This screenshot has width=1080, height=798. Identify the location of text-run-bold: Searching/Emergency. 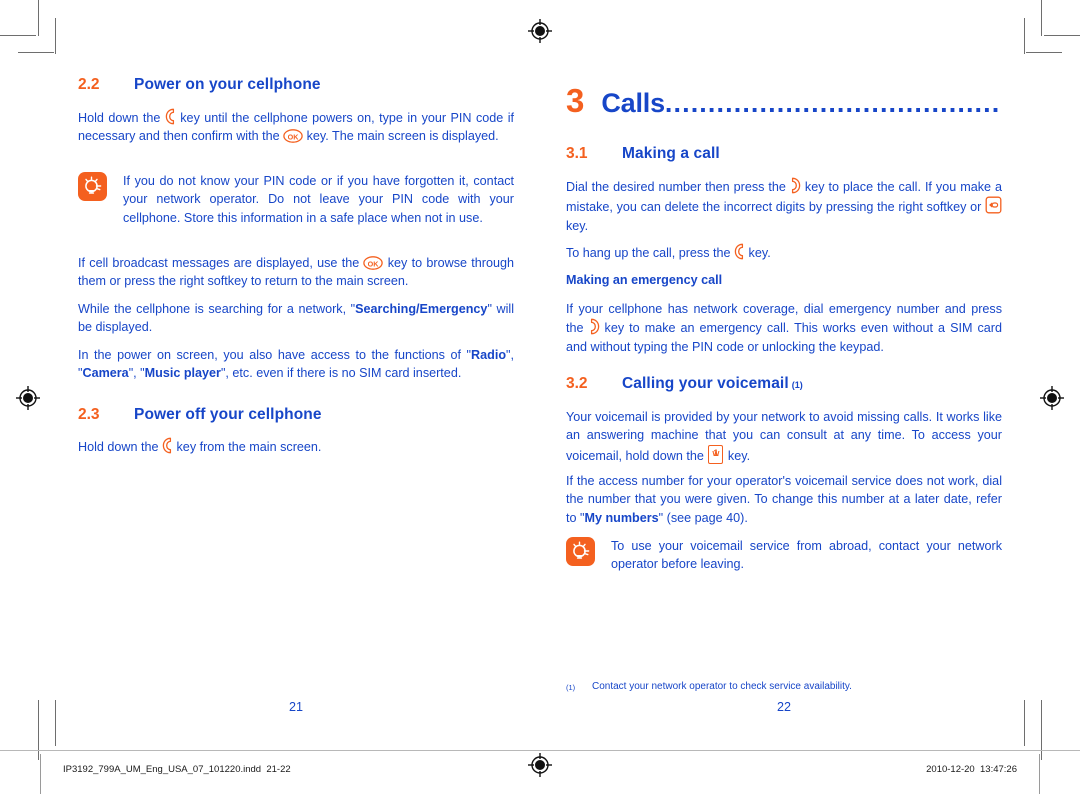
(421, 309).